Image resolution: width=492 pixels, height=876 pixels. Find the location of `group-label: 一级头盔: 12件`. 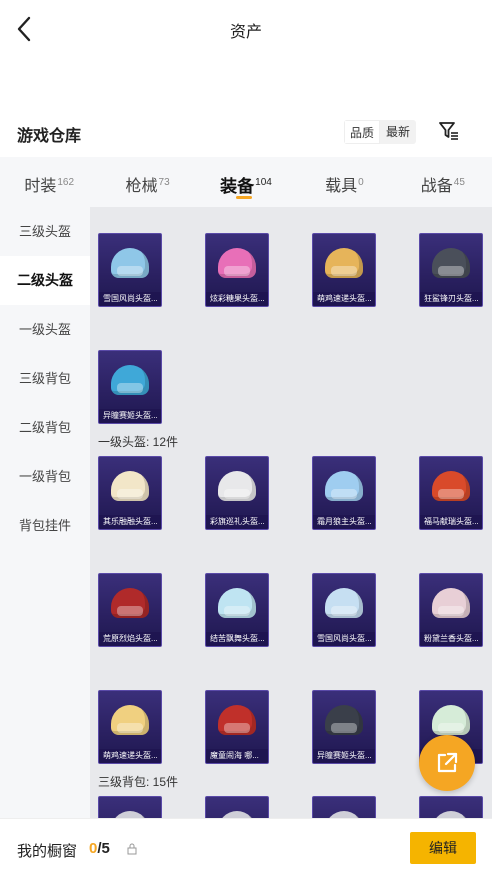

group-label: 一级头盔: 12件 is located at coordinates (138, 442).